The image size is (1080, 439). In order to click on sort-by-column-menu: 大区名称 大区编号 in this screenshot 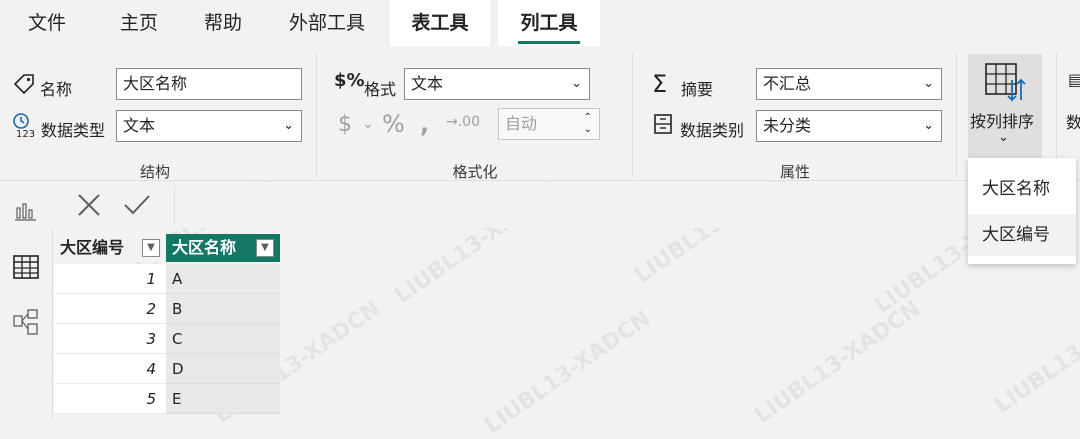, I will do `click(1022, 211)`.